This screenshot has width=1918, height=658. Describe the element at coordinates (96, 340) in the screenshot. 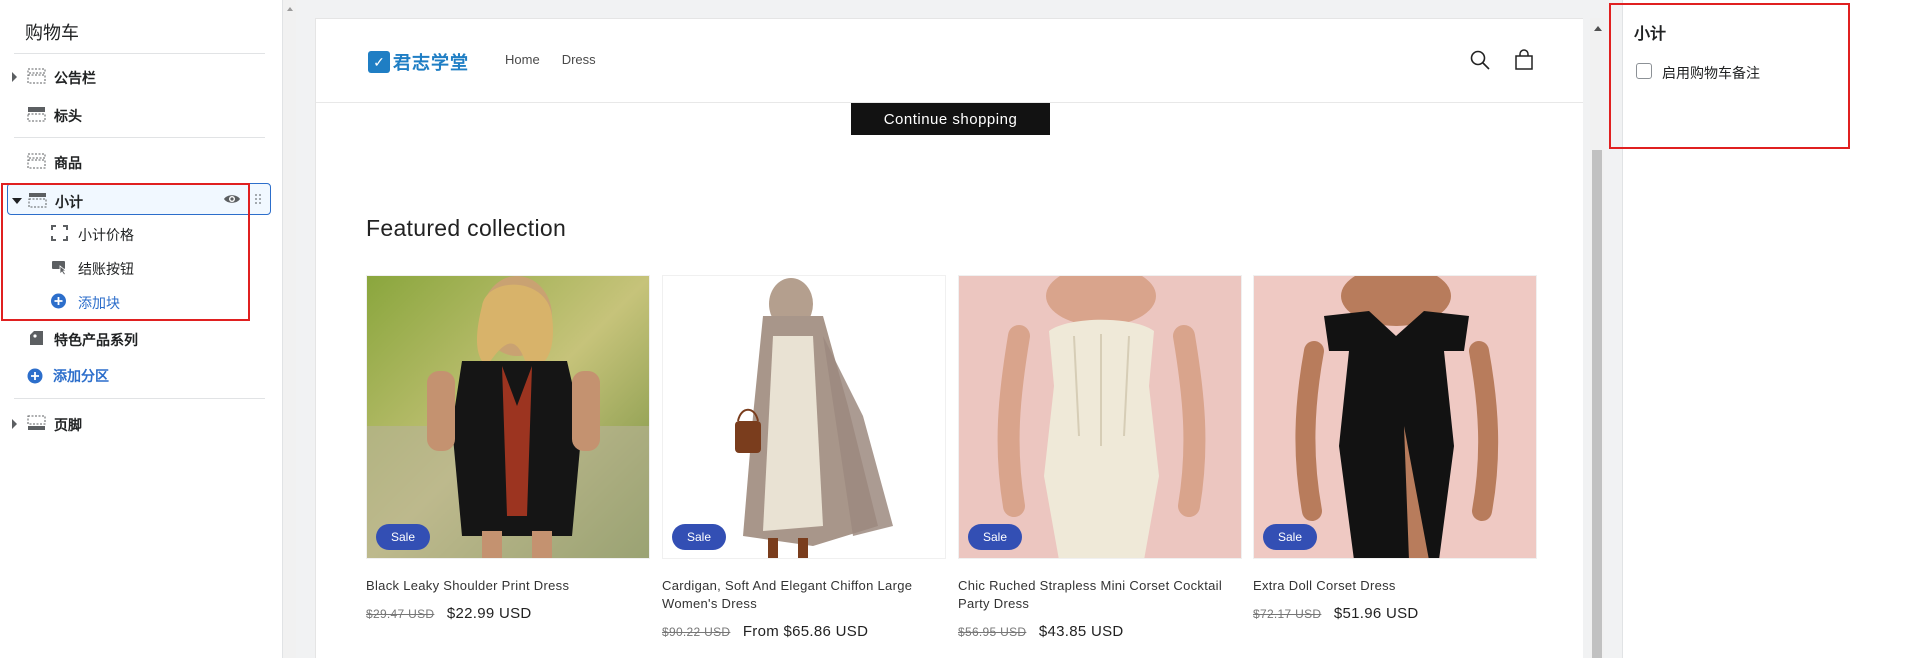

I see `sidebar-item-label: 特色产品系列` at that location.